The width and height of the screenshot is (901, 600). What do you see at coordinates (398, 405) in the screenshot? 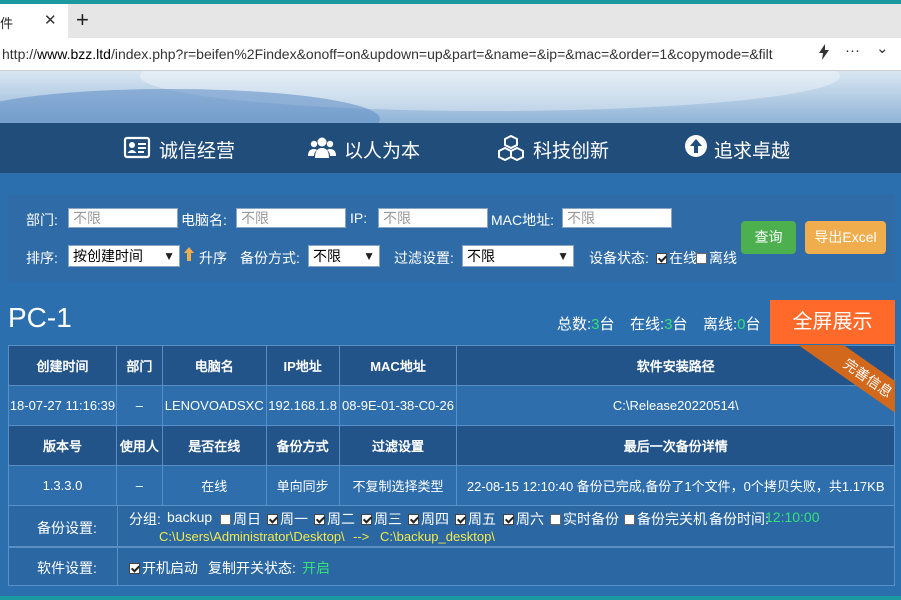
I see `mac-cell: 08-9E-01-38-C0-26` at bounding box center [398, 405].